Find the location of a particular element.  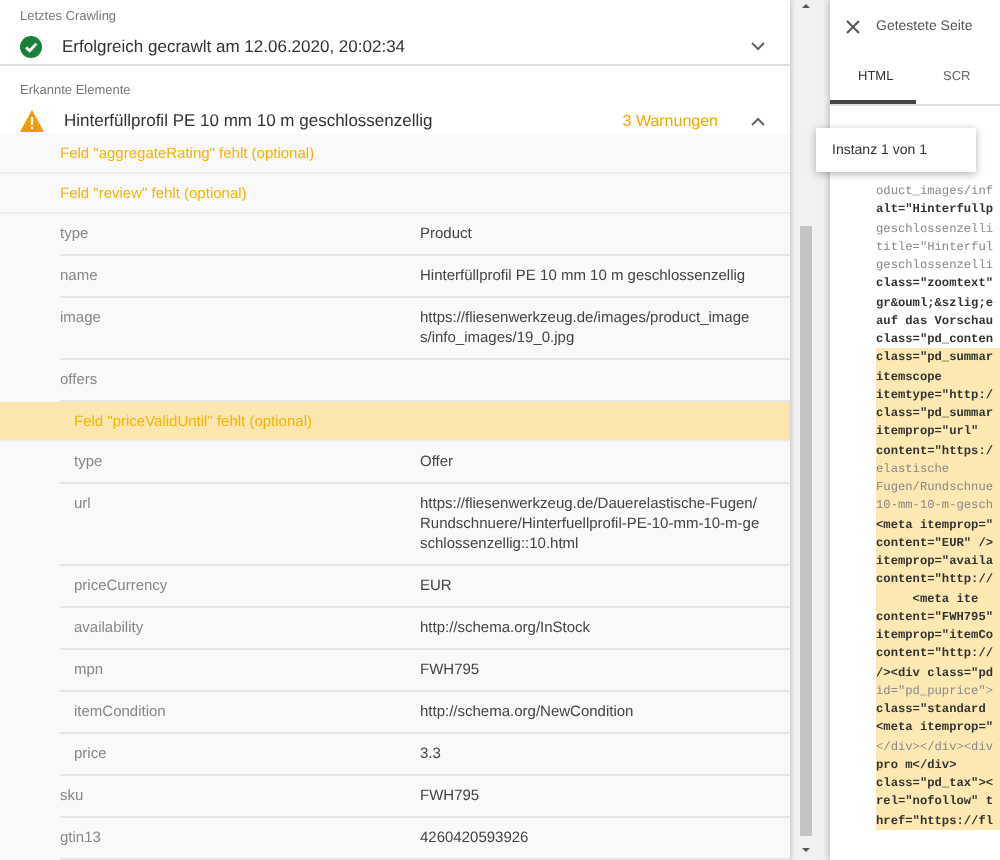

success-icon is located at coordinates (31, 46).